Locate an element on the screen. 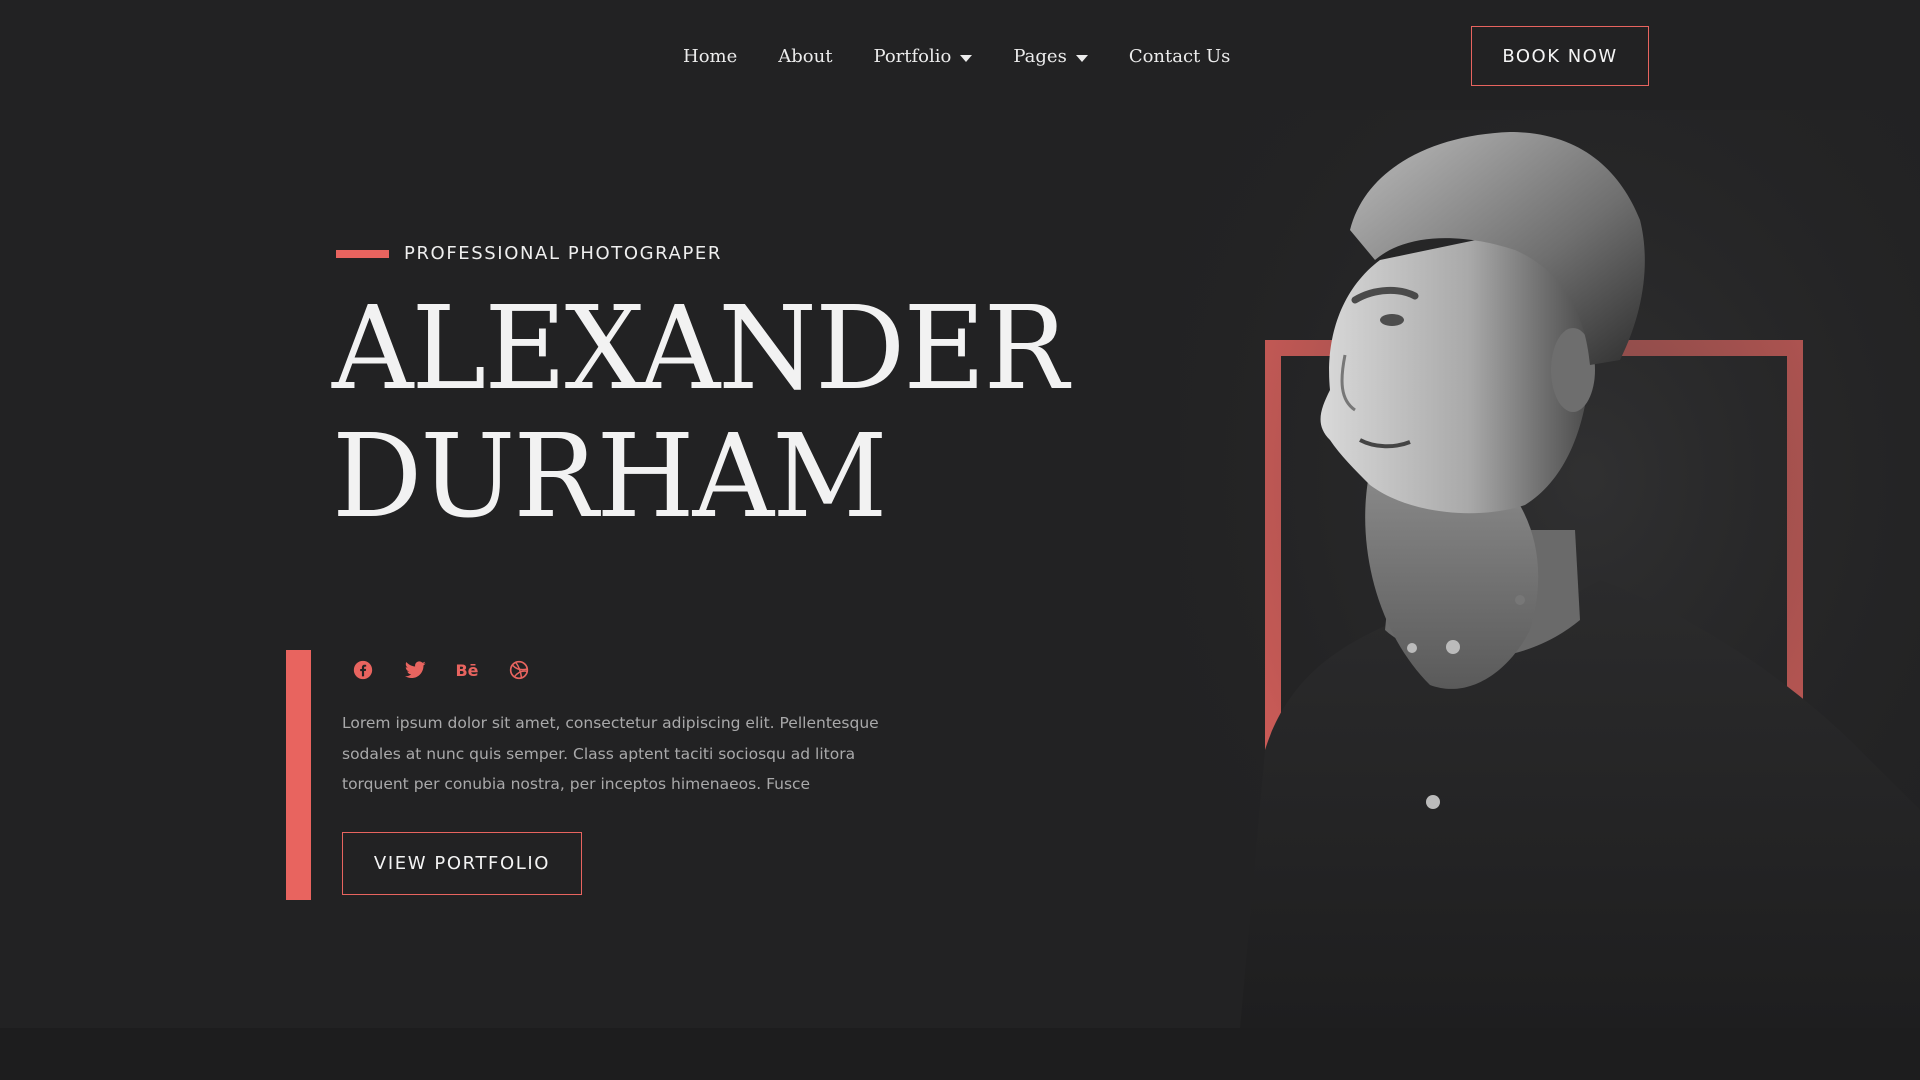  behance-link: Bē is located at coordinates (467, 670).